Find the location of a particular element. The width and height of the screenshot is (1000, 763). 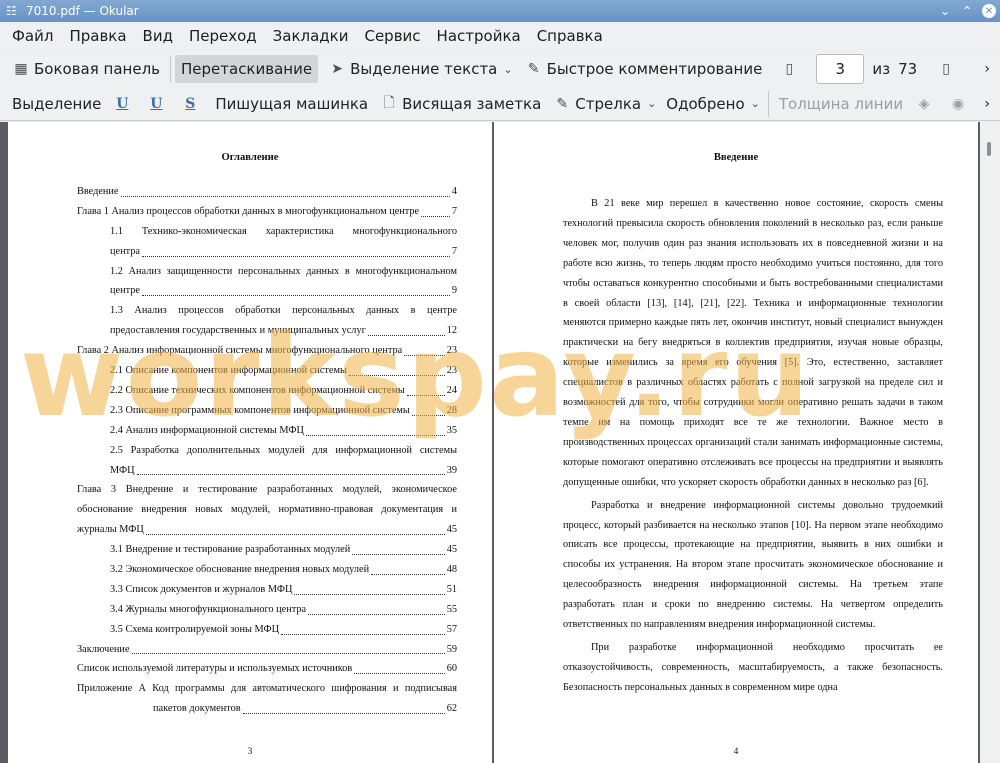

arrow-tool-icon: ✎ is located at coordinates (562, 103).